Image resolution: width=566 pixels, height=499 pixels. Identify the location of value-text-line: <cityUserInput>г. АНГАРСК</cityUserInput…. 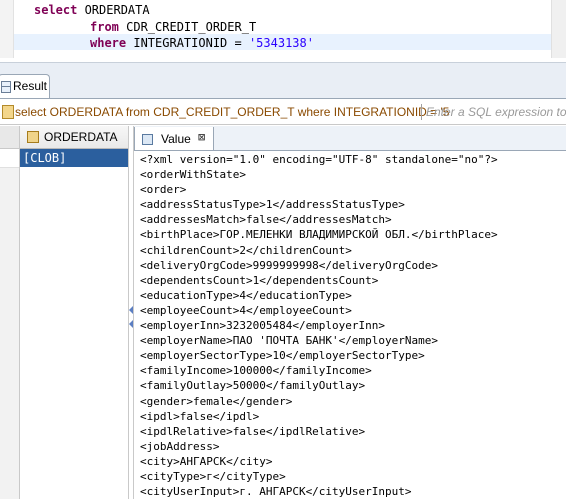
(276, 492).